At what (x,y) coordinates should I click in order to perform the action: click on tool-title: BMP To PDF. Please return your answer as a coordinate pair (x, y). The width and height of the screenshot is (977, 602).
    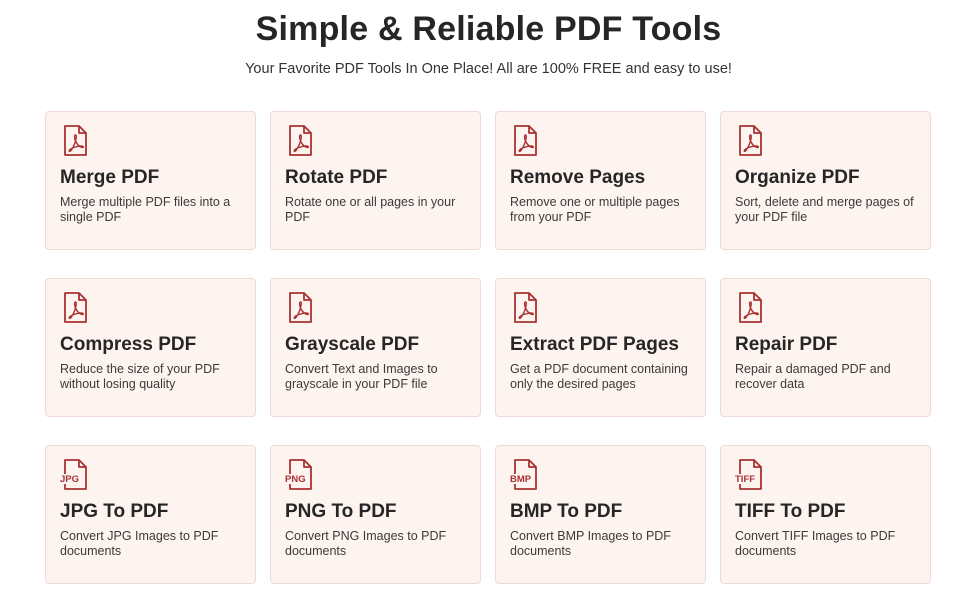
    Looking at the image, I should click on (566, 511).